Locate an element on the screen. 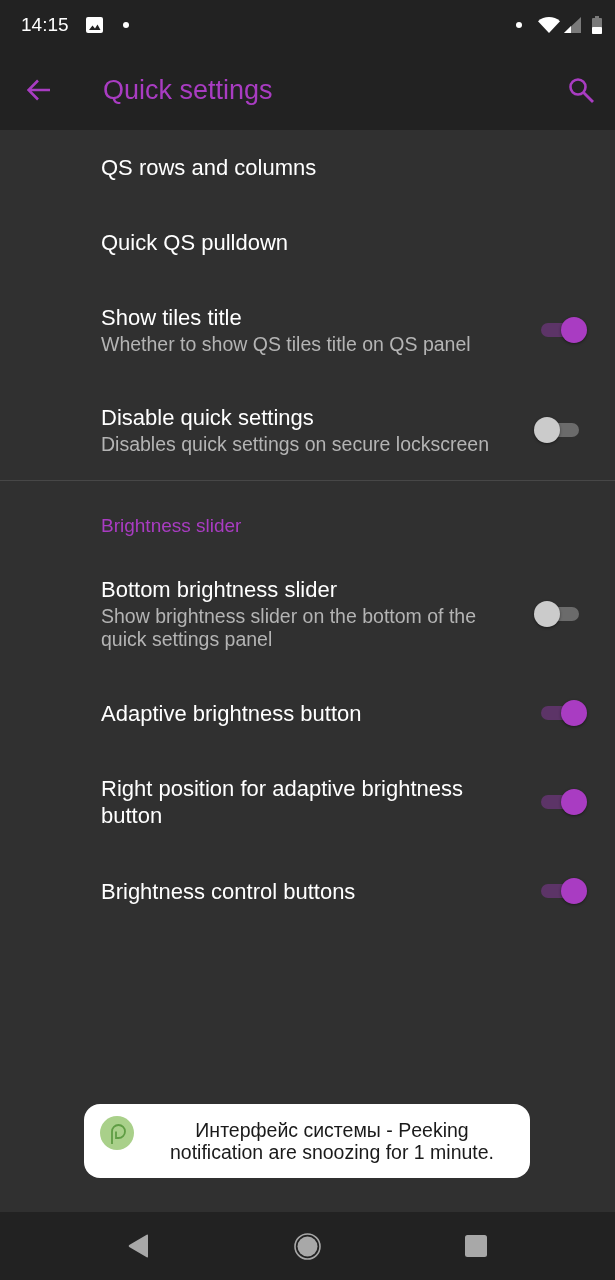  wifi-icon is located at coordinates (549, 25).